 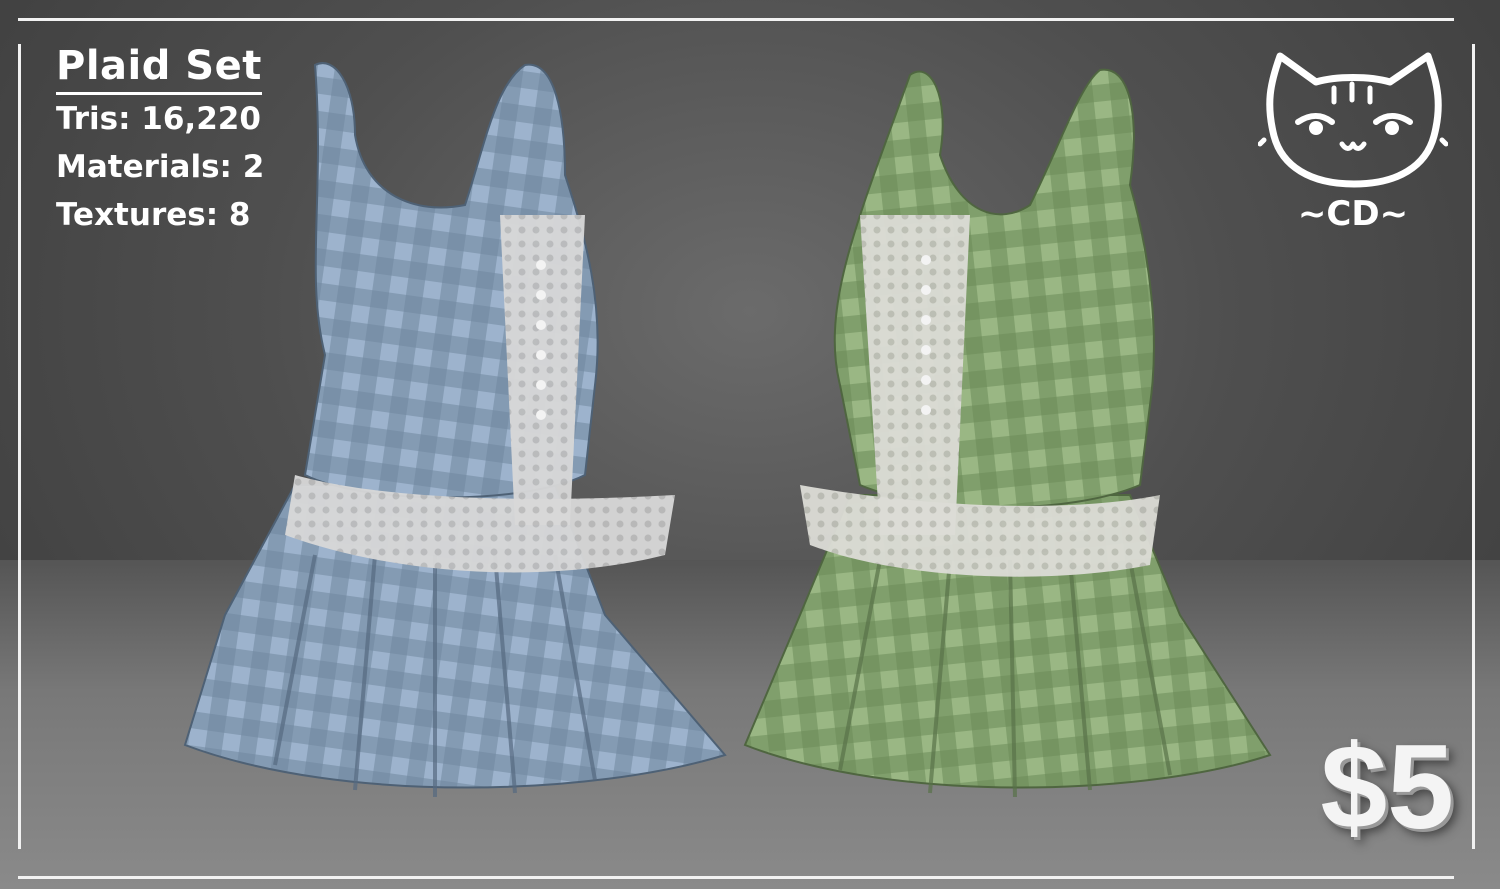 I want to click on frame-right-line, so click(x=1473, y=446).